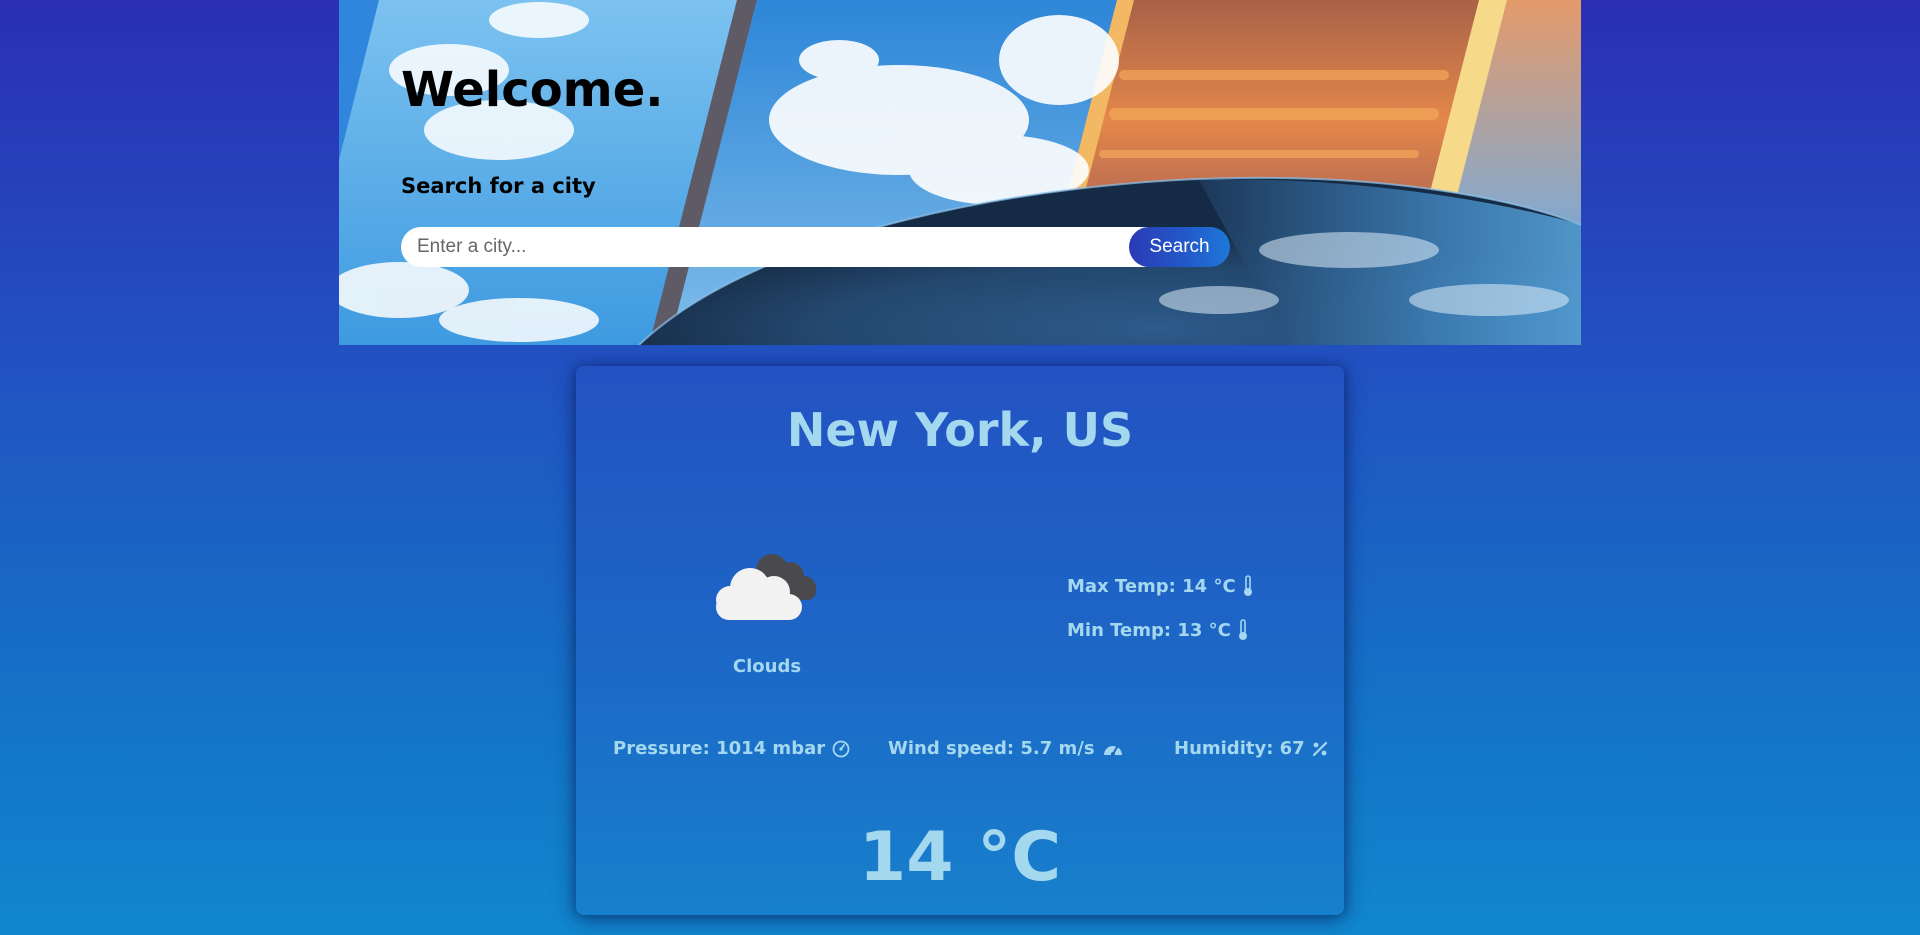 This screenshot has width=1920, height=935. Describe the element at coordinates (719, 748) in the screenshot. I see `pressure-text: Pressure: 1014 mbar` at that location.